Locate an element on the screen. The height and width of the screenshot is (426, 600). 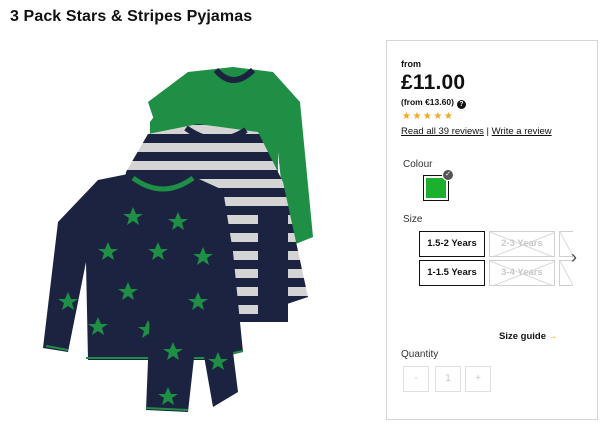
size-option-1-1-5-years: 1-1.5 Years is located at coordinates (452, 273).